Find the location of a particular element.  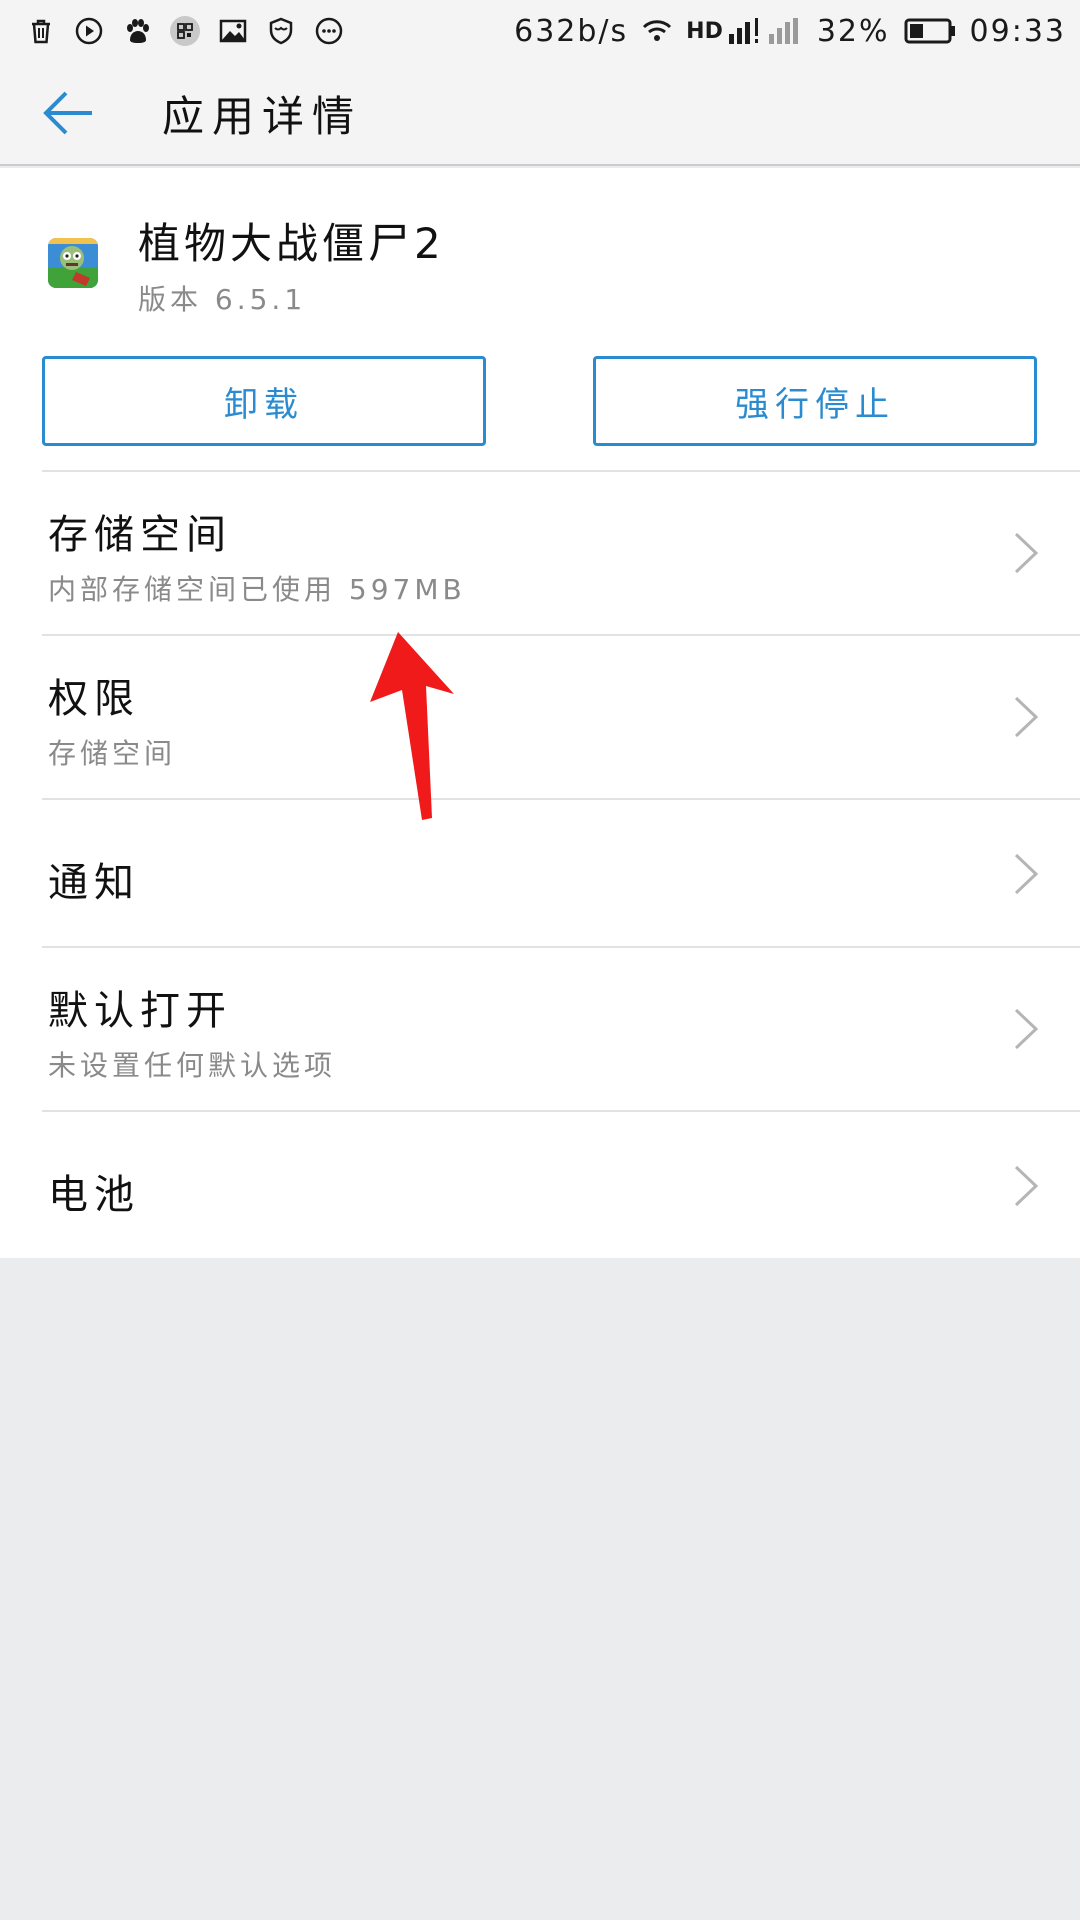

shield-icon is located at coordinates (281, 31).